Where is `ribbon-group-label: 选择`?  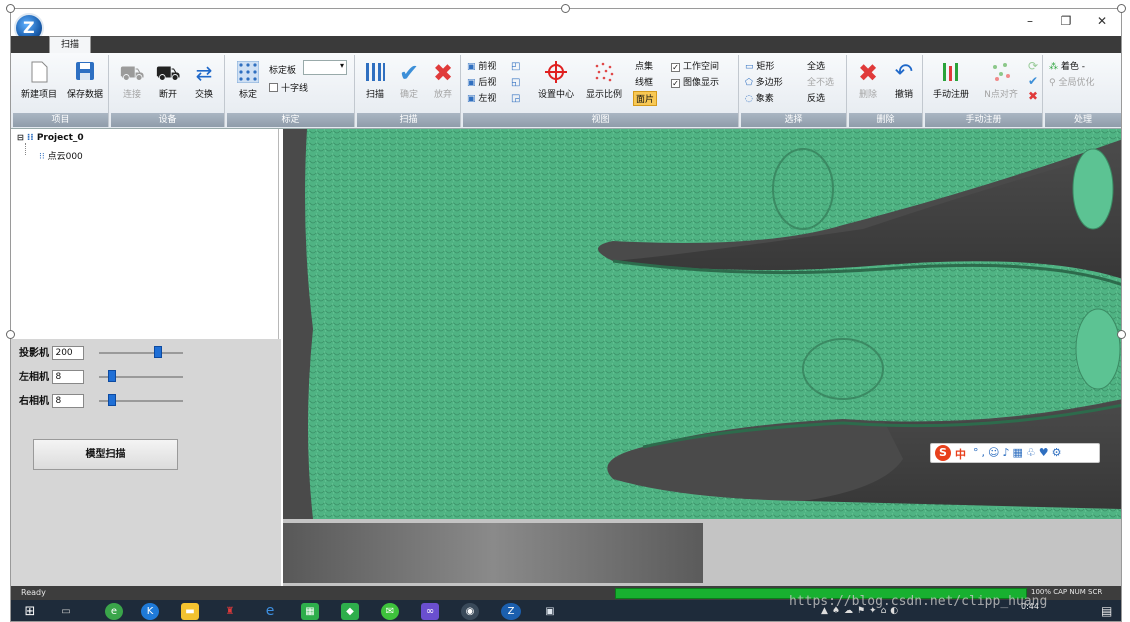
ribbon-group-label: 选择 is located at coordinates (793, 120).